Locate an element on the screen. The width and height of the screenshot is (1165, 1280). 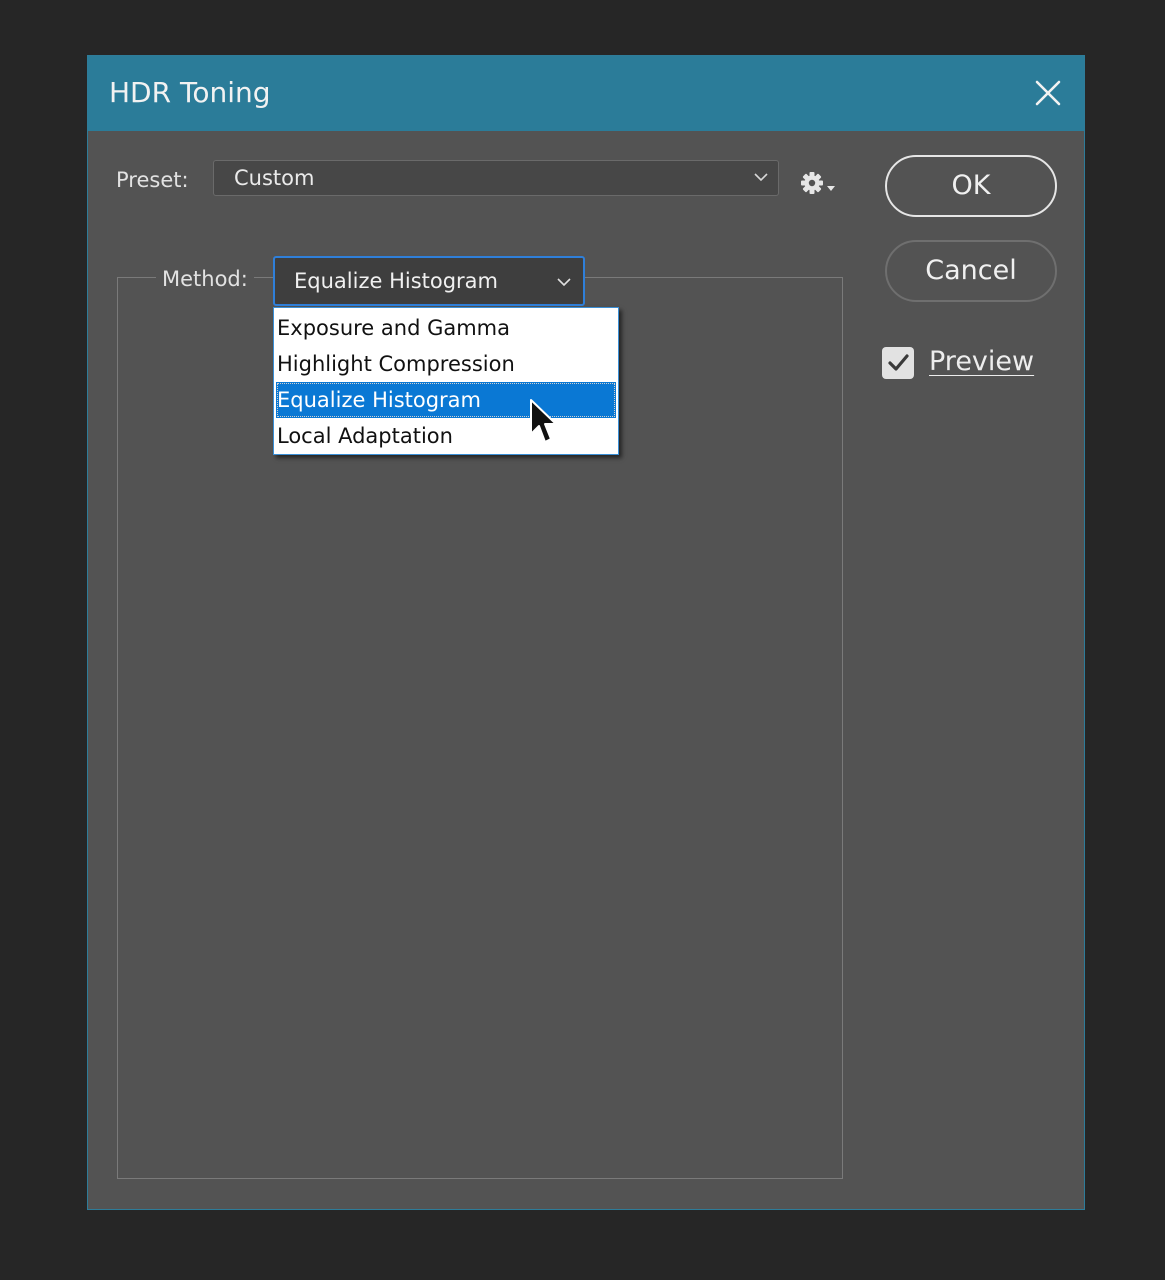
preview-checkbox is located at coordinates (898, 363).